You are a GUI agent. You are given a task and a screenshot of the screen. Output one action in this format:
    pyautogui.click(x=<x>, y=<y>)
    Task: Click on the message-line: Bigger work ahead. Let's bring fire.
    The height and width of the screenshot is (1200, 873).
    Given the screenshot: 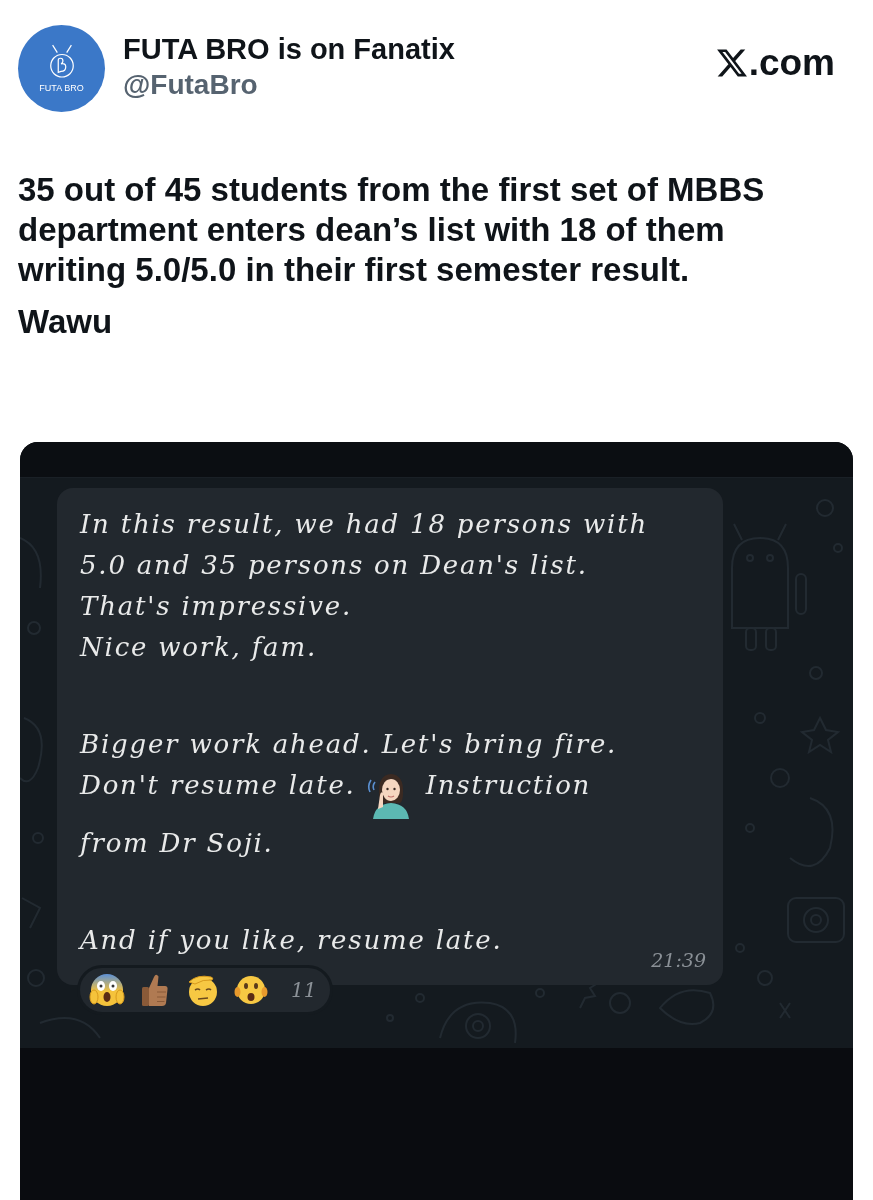 What is the action you would take?
    pyautogui.click(x=349, y=744)
    